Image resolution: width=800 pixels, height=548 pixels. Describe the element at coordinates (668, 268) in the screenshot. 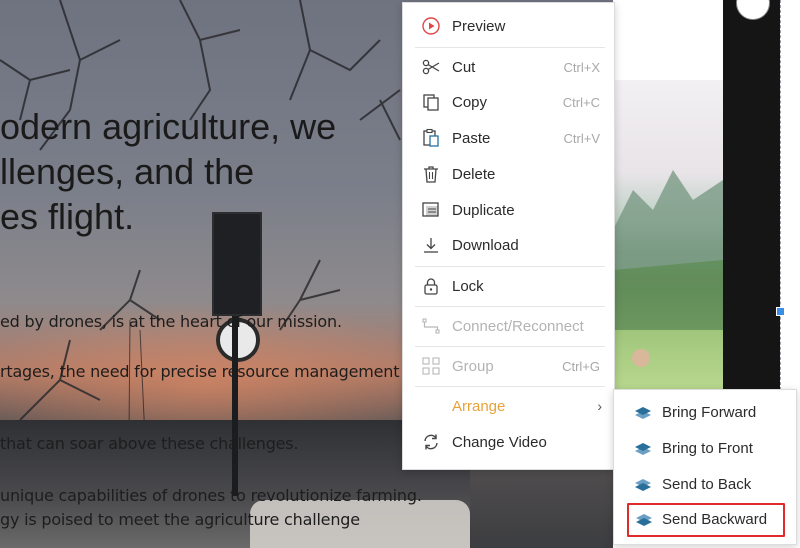

I see `mountain-graphic` at that location.